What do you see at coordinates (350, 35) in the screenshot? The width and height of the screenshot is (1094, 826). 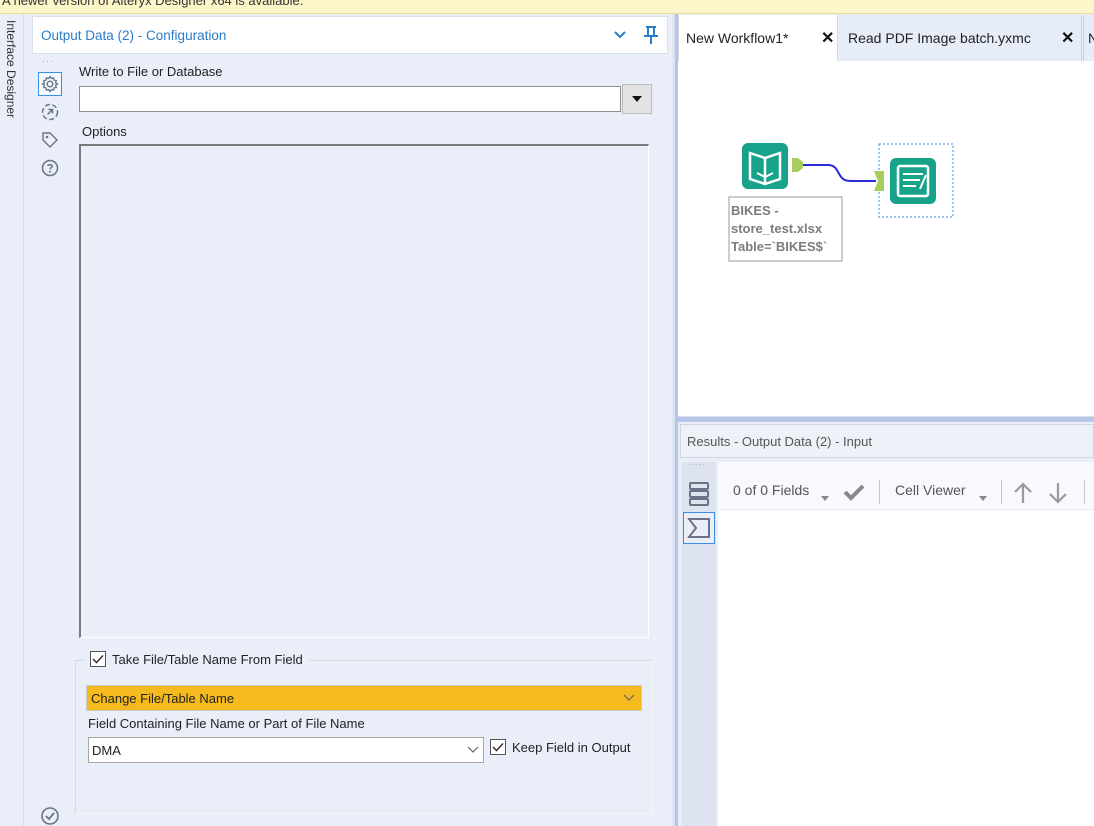 I see `configuration-header: Output Data (2) - Configuration` at bounding box center [350, 35].